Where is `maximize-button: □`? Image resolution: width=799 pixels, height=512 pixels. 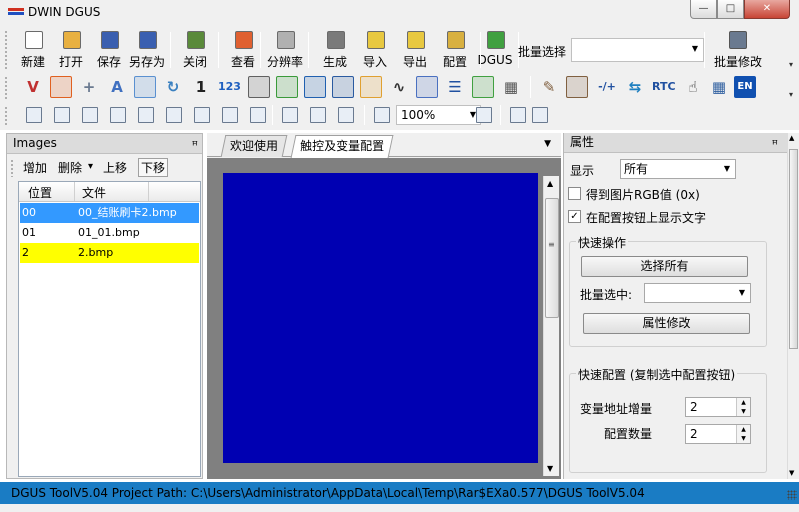 maximize-button: □ is located at coordinates (730, 9).